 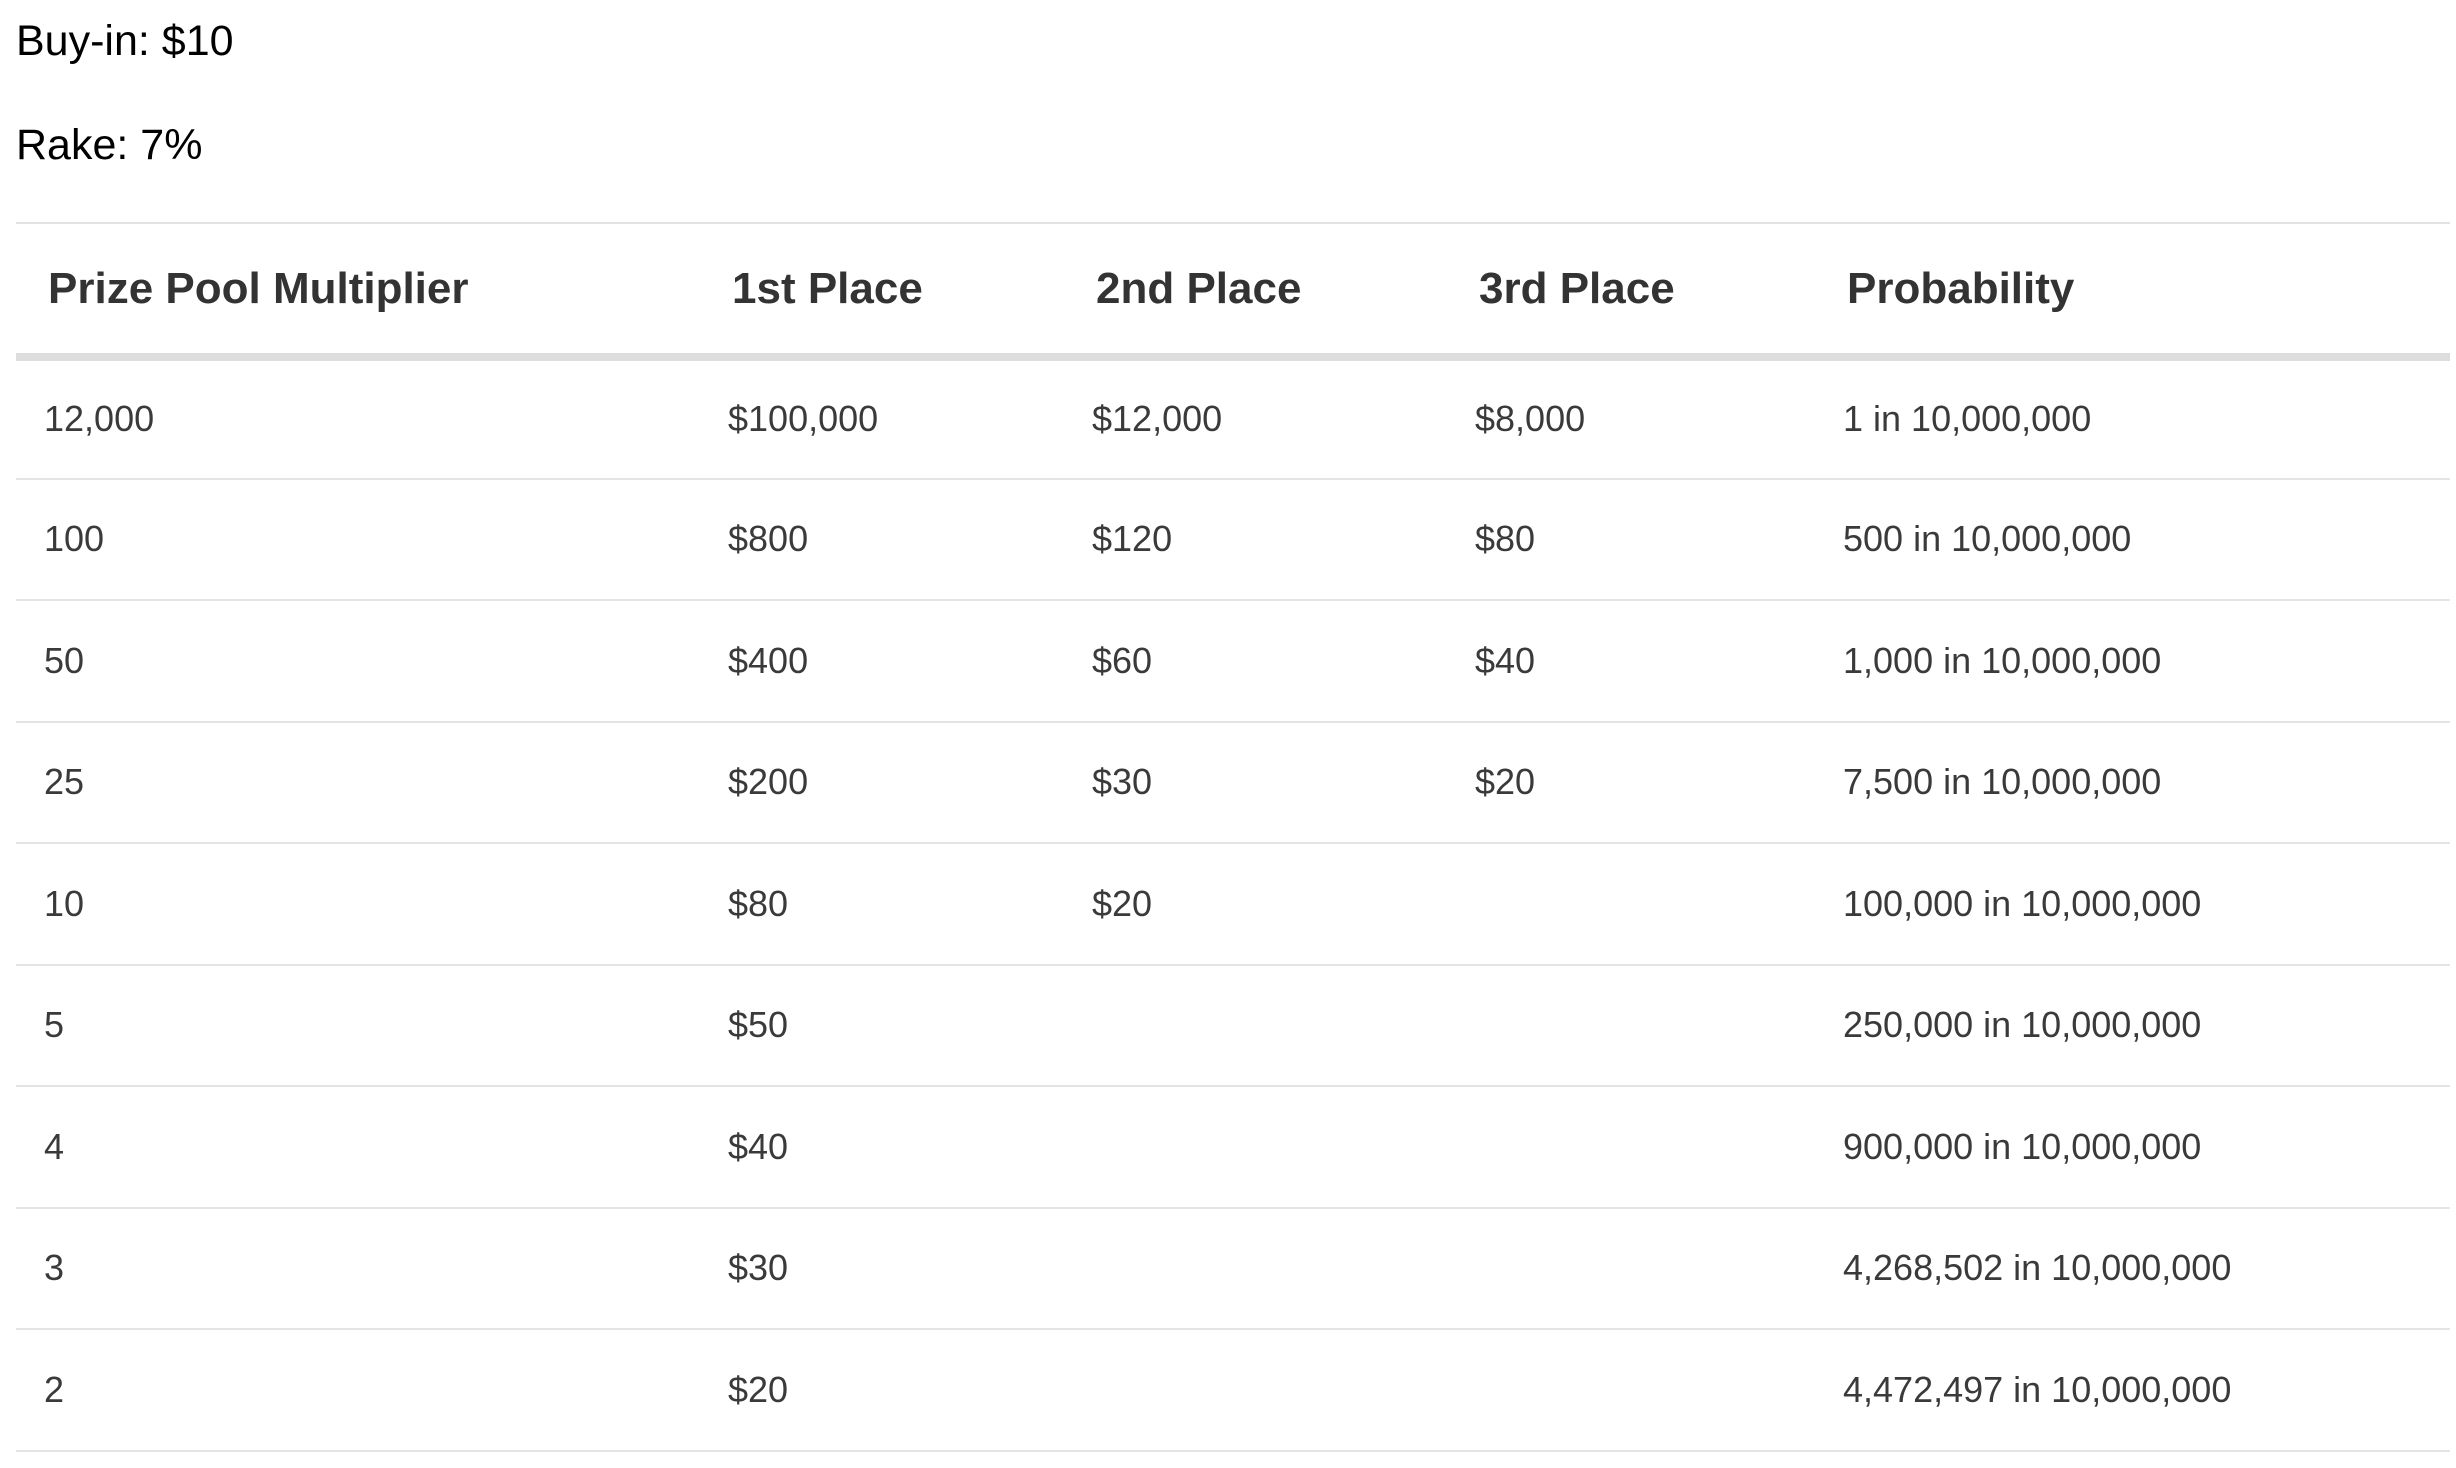 I want to click on cell-multiplier: 25, so click(x=64, y=782).